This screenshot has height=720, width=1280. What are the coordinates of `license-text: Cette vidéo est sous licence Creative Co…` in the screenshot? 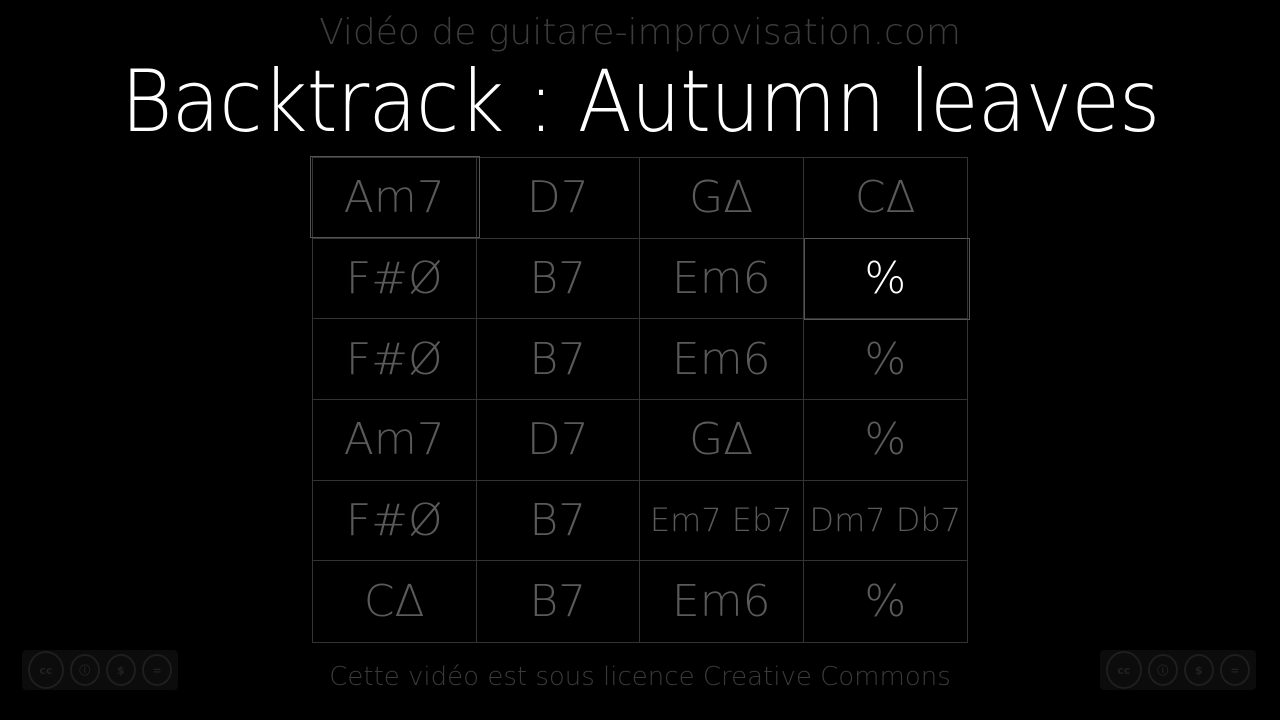 It's located at (640, 677).